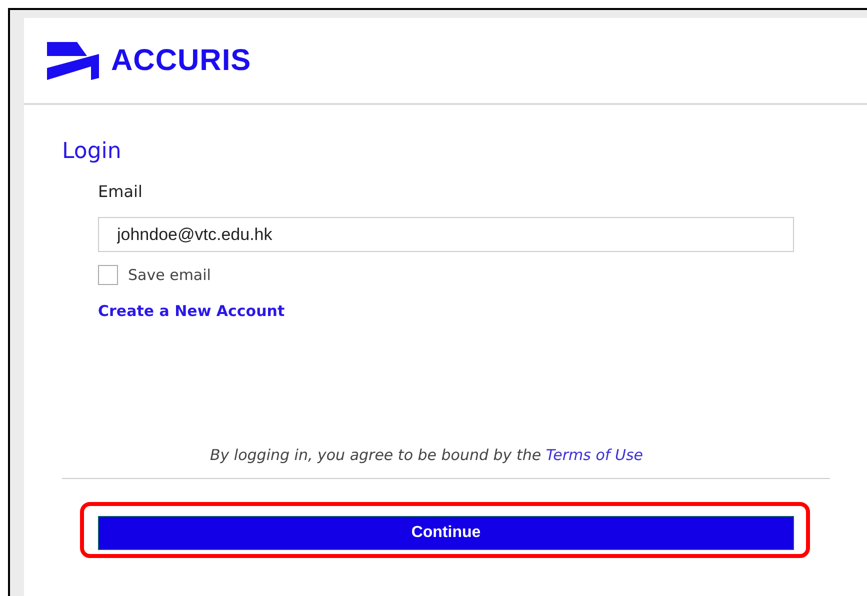  I want to click on brand-name: ACCURIS, so click(181, 61).